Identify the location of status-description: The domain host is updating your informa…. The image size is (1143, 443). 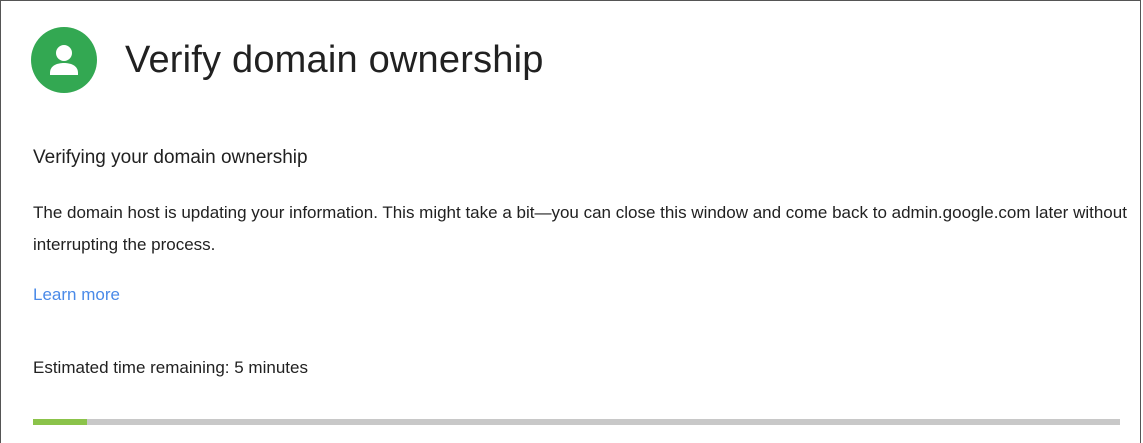
(580, 228).